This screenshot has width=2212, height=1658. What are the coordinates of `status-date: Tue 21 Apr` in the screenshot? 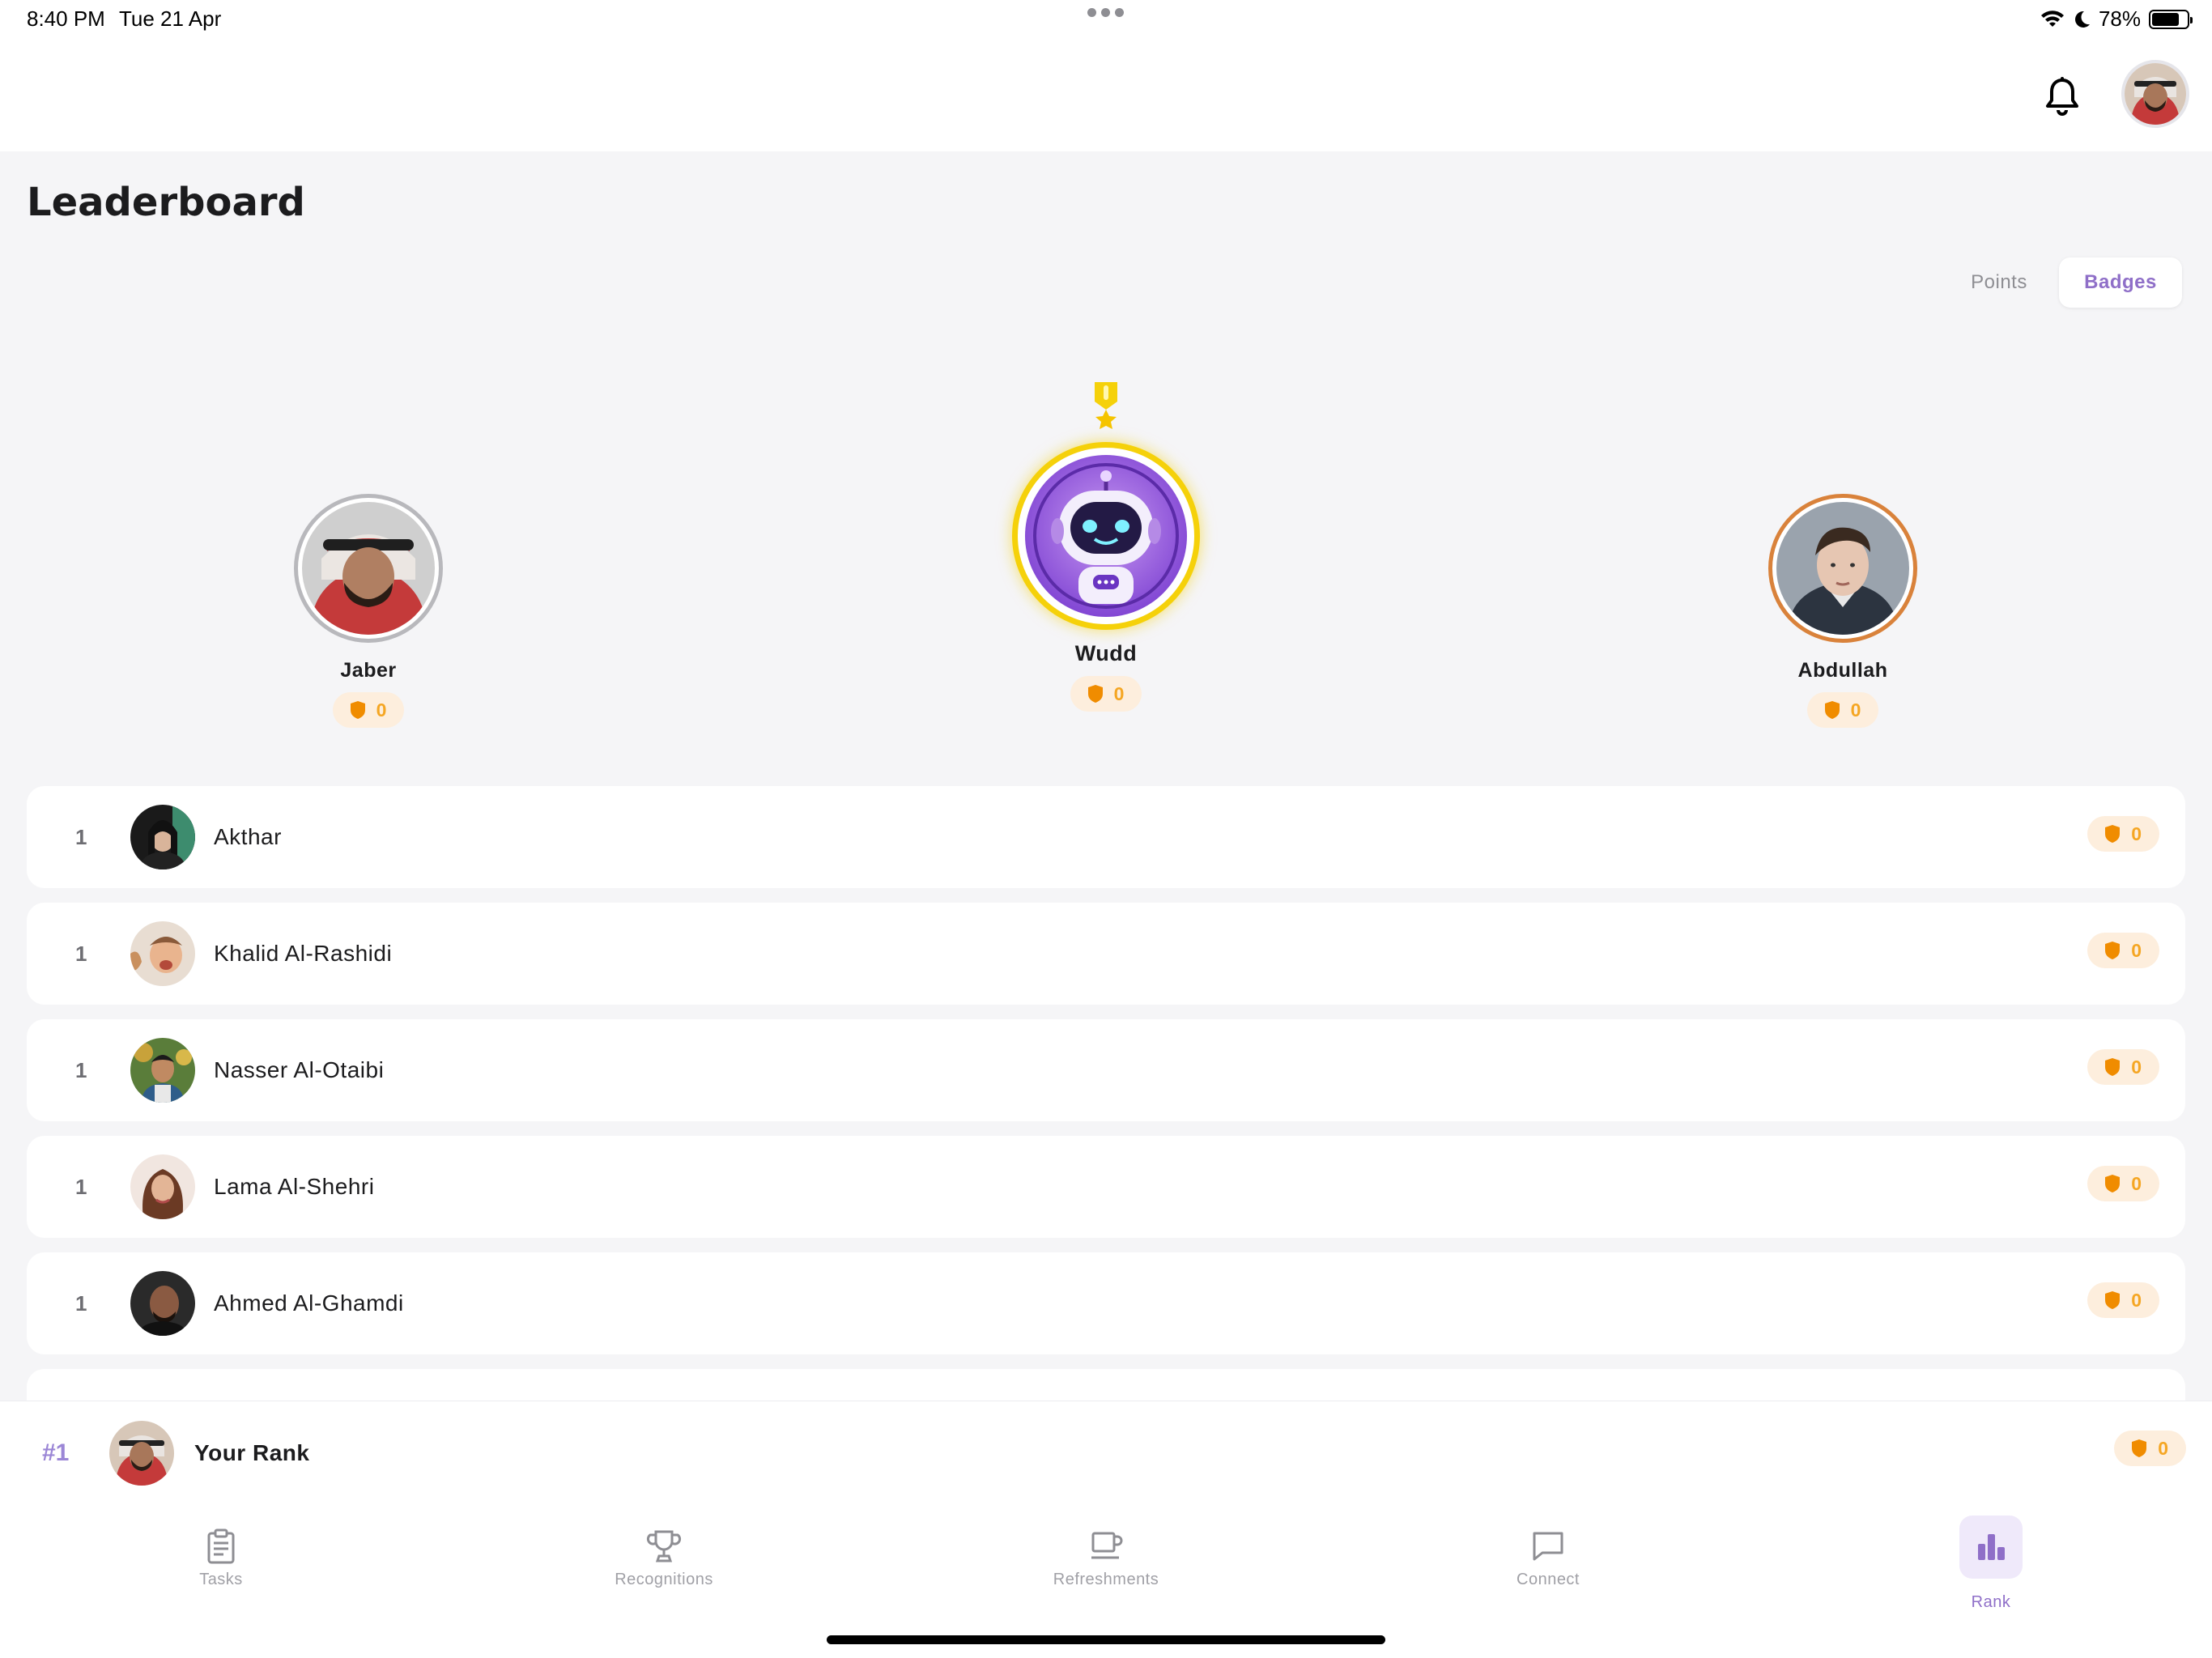 It's located at (170, 18).